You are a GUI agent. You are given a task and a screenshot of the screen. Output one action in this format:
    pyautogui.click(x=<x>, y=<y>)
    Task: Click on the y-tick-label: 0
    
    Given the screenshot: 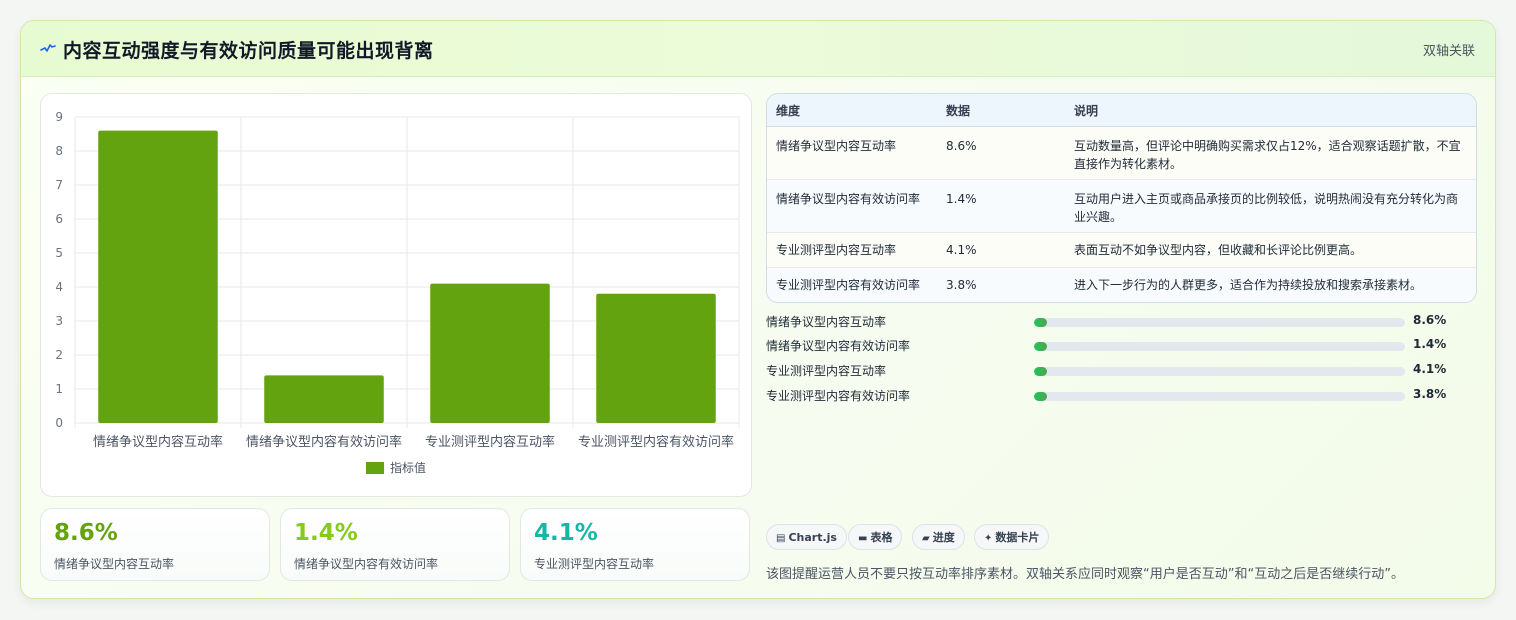 What is the action you would take?
    pyautogui.click(x=59, y=423)
    